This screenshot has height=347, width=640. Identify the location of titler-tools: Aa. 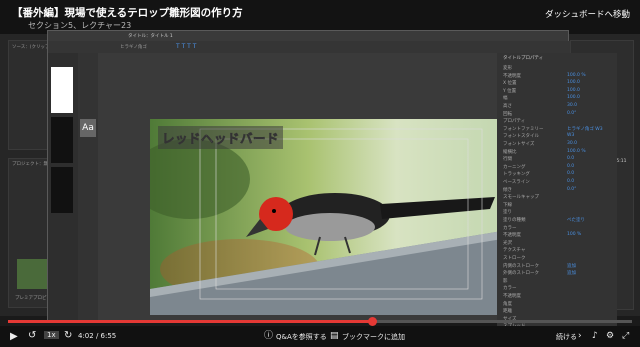
(88, 188).